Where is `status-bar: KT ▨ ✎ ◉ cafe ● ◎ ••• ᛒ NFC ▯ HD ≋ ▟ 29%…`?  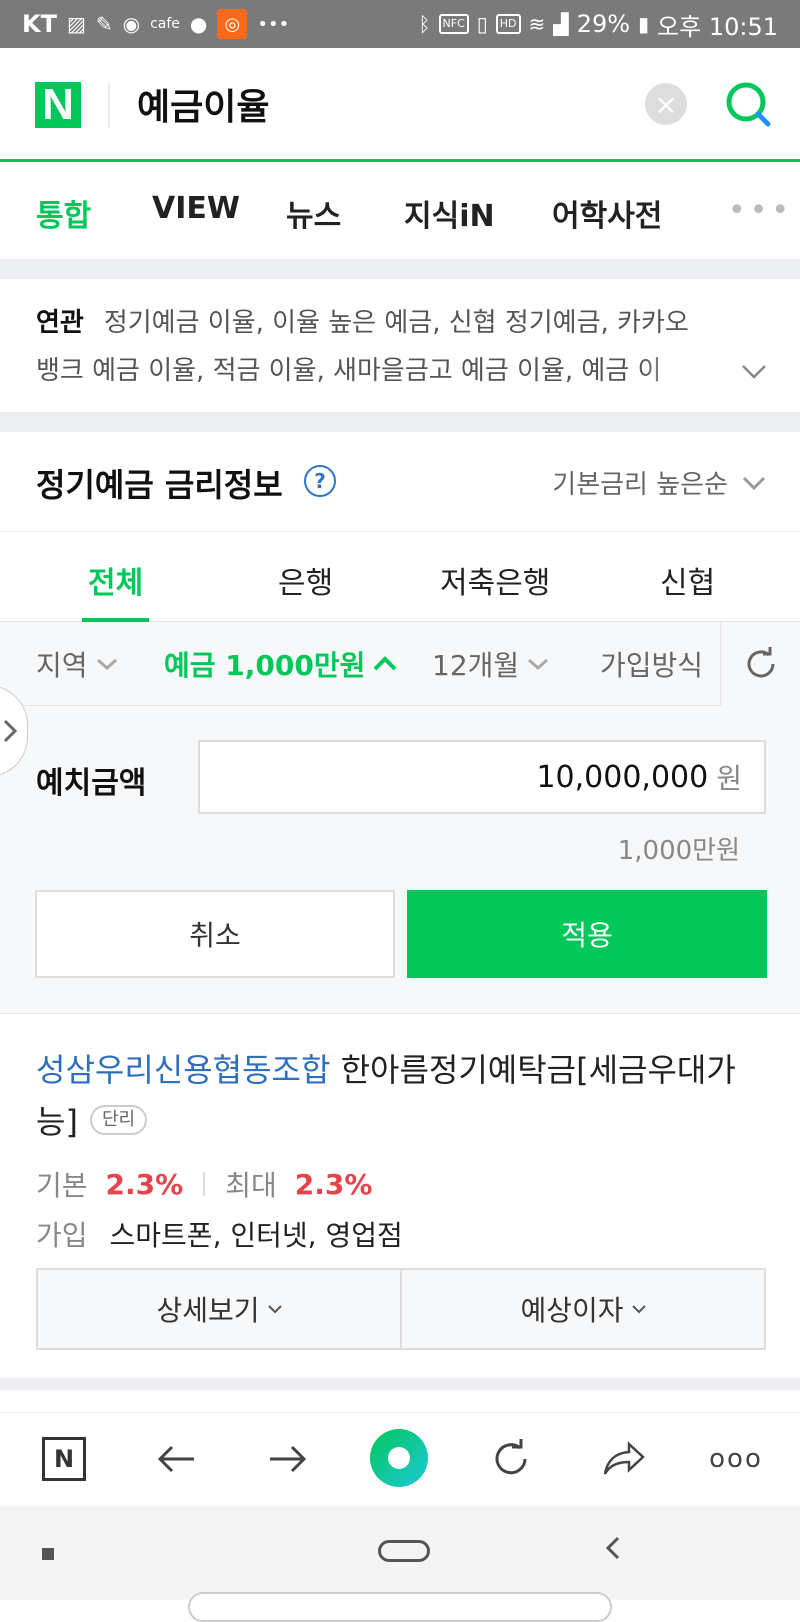 status-bar: KT ▨ ✎ ◉ cafe ● ◎ ••• ᛒ NFC ▯ HD ≋ ▟ 29%… is located at coordinates (400, 24).